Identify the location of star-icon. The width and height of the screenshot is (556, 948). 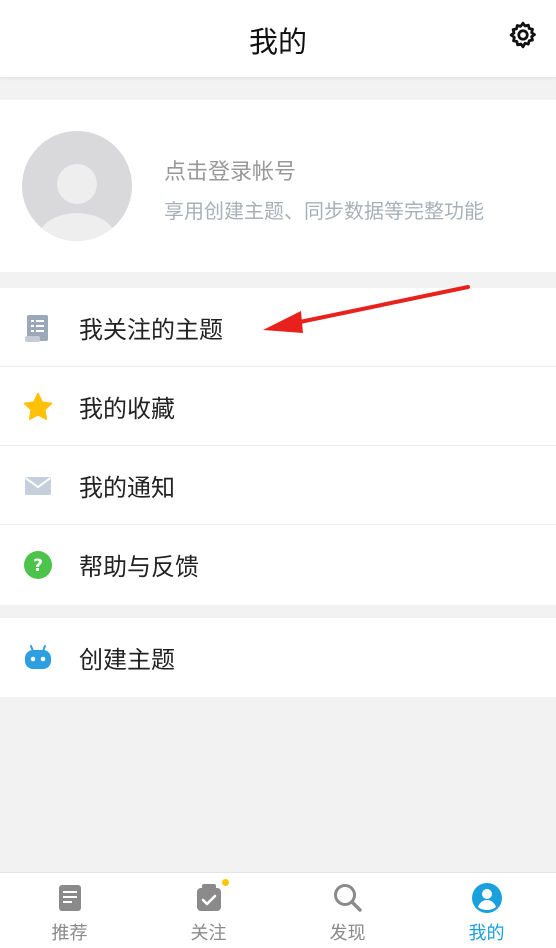
(38, 406).